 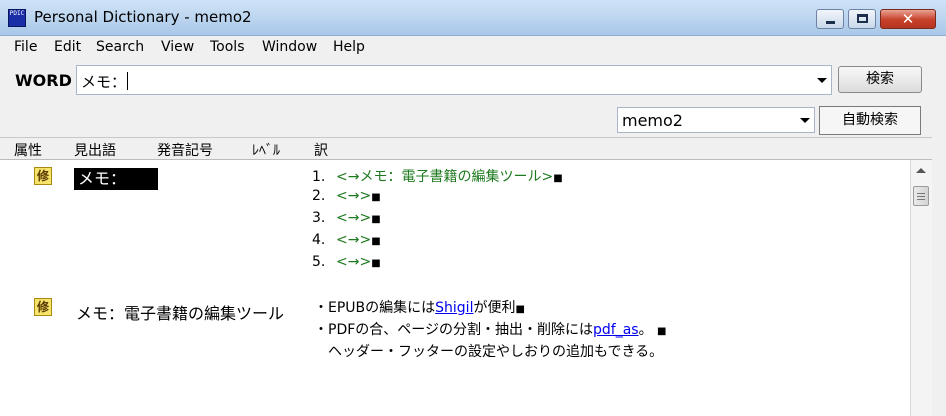 I want to click on search-button: 検索, so click(x=880, y=79).